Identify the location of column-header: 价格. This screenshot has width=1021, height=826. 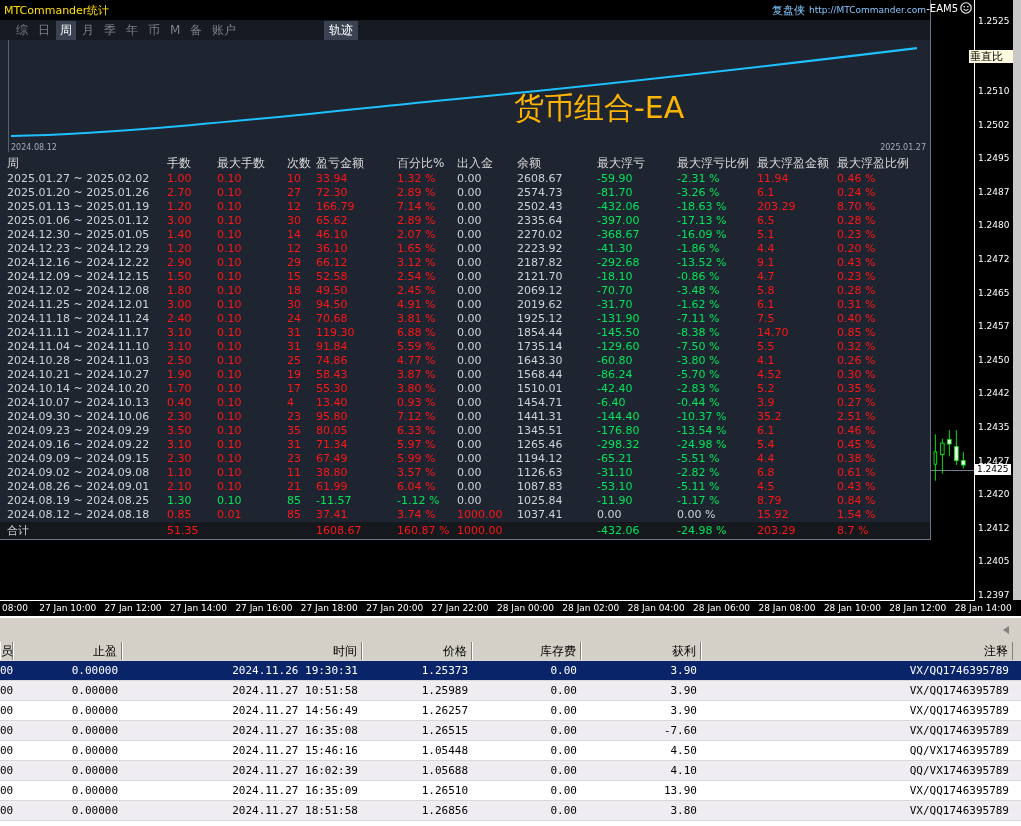
(417, 651).